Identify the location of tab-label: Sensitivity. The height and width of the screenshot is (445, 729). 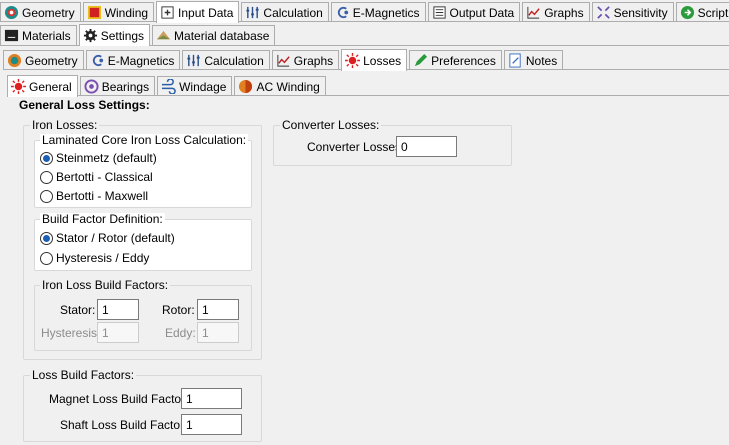
(640, 12).